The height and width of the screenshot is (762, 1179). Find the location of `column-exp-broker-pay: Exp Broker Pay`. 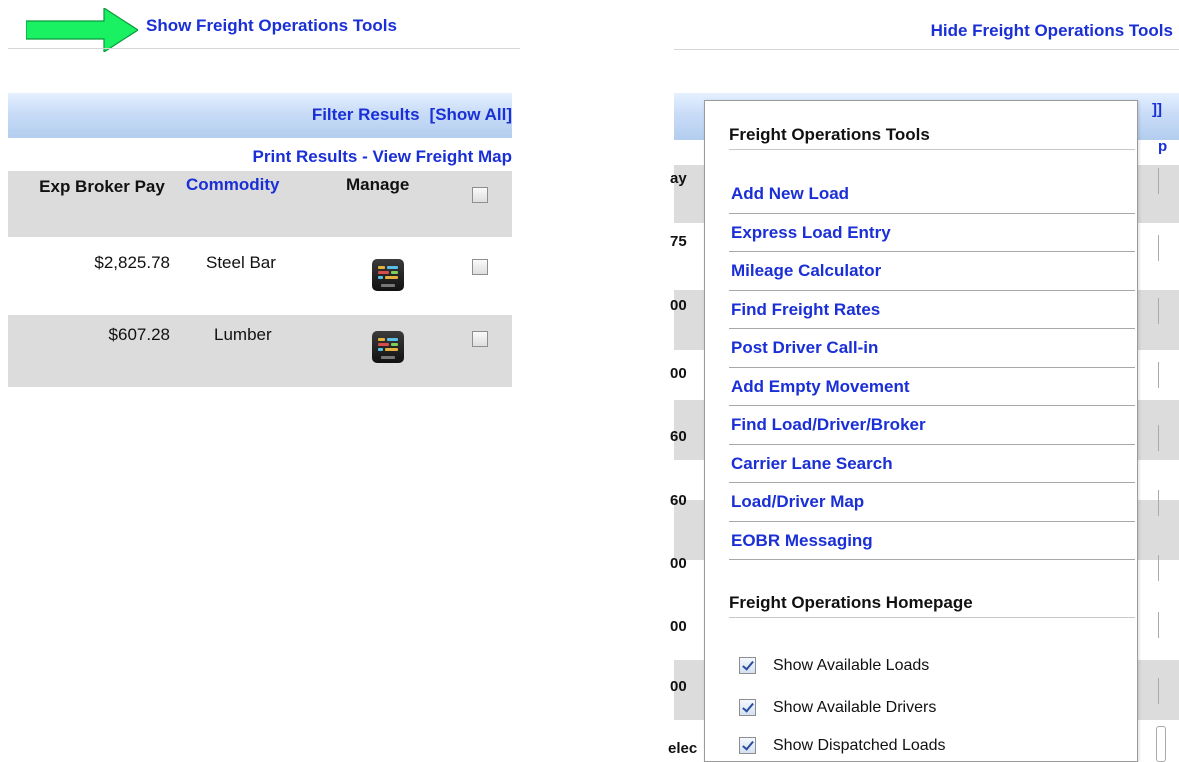

column-exp-broker-pay: Exp Broker Pay is located at coordinates (102, 186).